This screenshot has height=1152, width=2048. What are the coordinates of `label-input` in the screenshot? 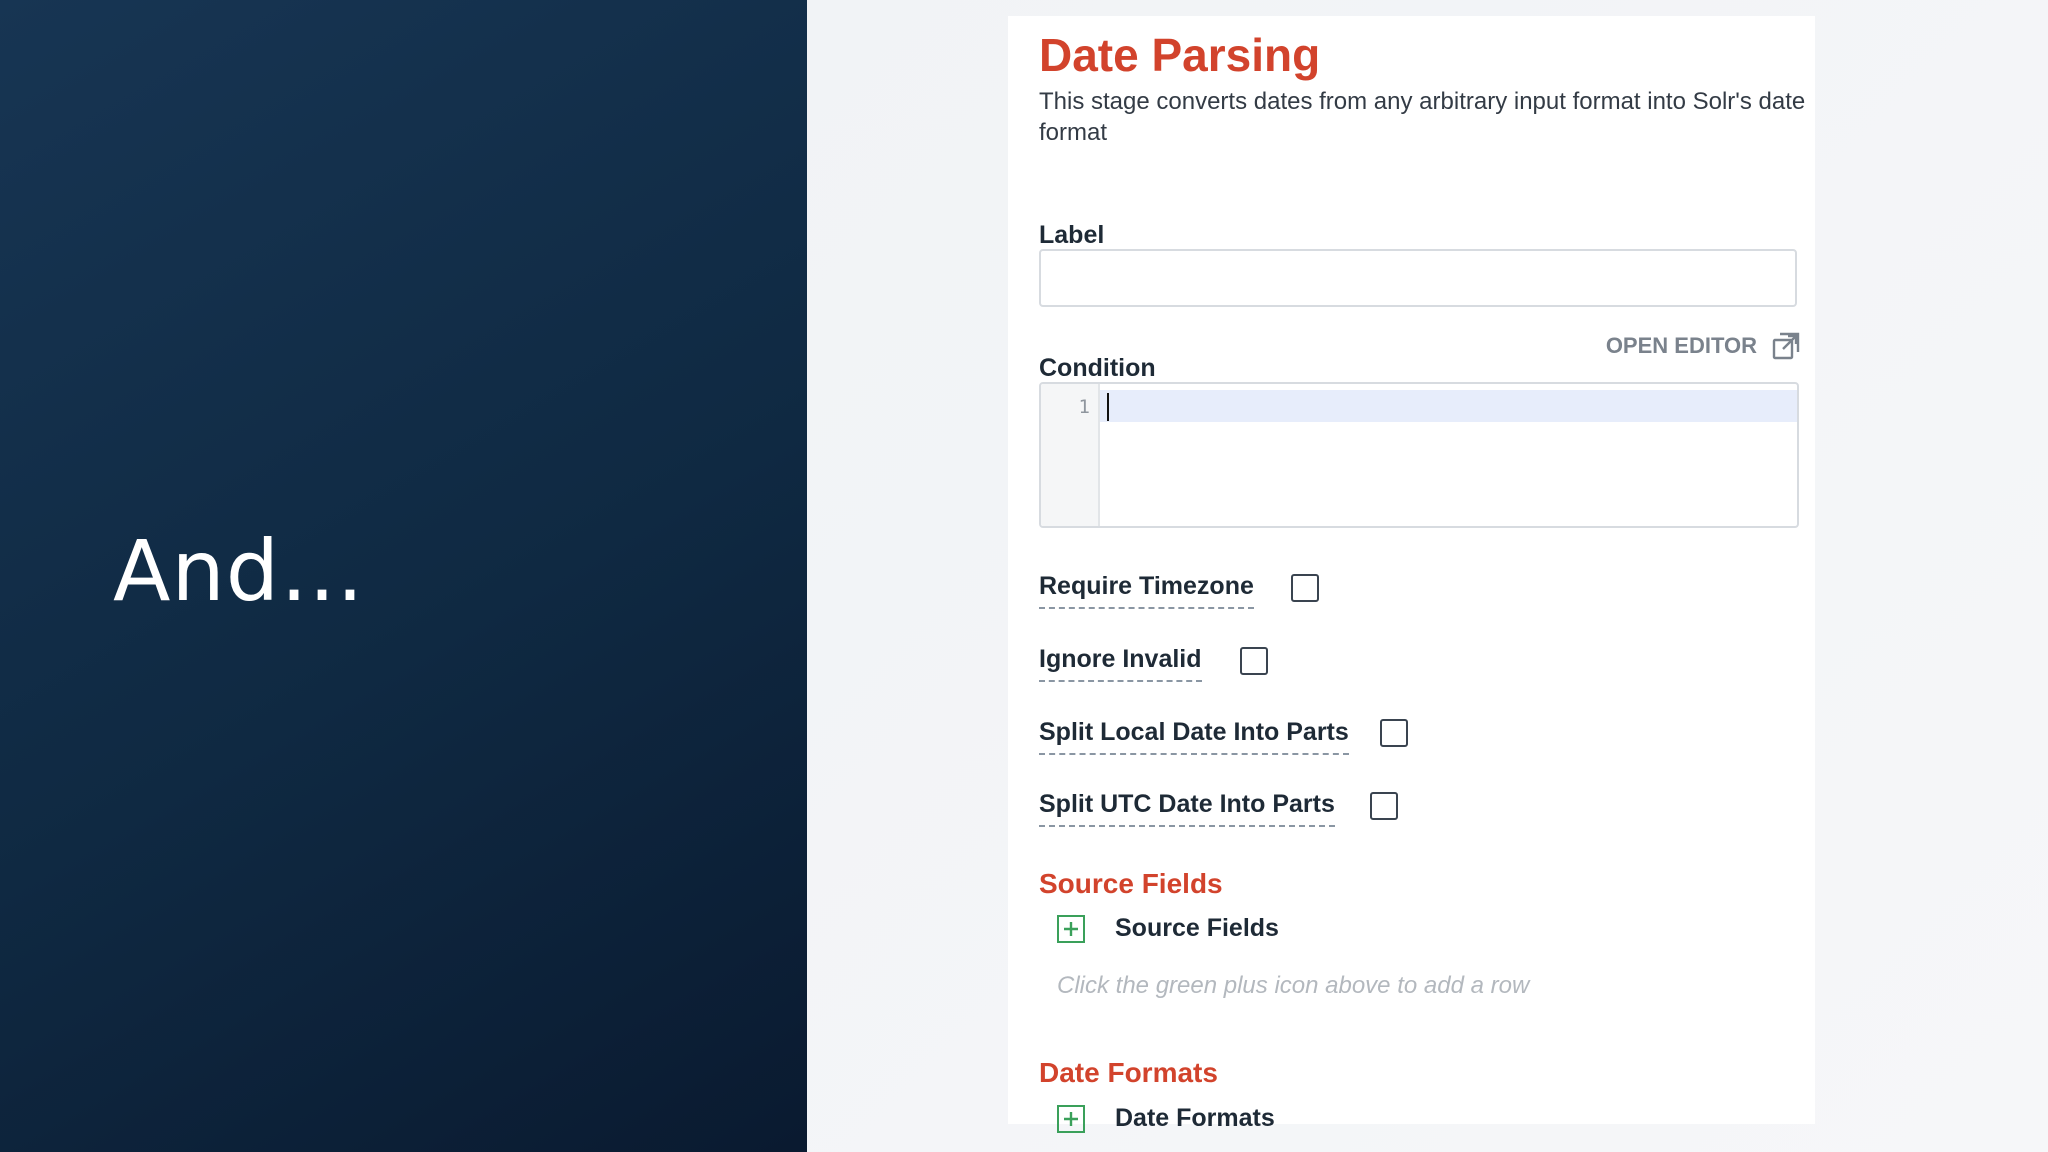 It's located at (1418, 278).